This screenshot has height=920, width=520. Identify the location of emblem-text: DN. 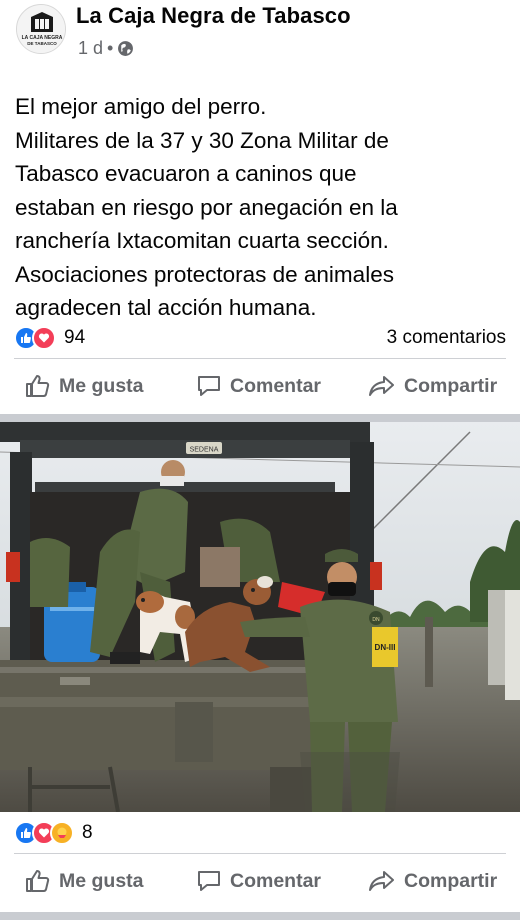
(376, 620).